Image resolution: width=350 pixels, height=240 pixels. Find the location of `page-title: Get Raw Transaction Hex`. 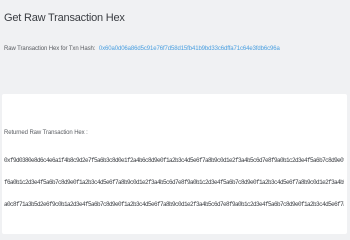

page-title: Get Raw Transaction Hex is located at coordinates (64, 18).